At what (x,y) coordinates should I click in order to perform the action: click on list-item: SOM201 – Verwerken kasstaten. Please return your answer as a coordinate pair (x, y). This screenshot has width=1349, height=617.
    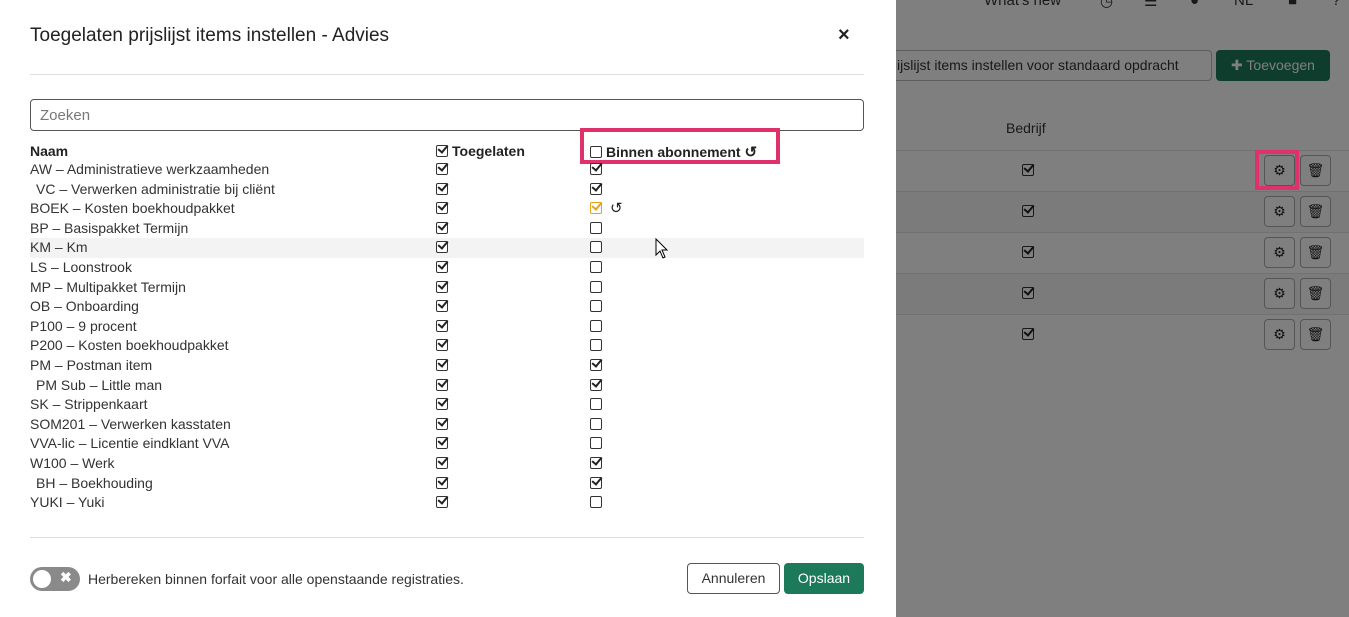
    Looking at the image, I should click on (447, 425).